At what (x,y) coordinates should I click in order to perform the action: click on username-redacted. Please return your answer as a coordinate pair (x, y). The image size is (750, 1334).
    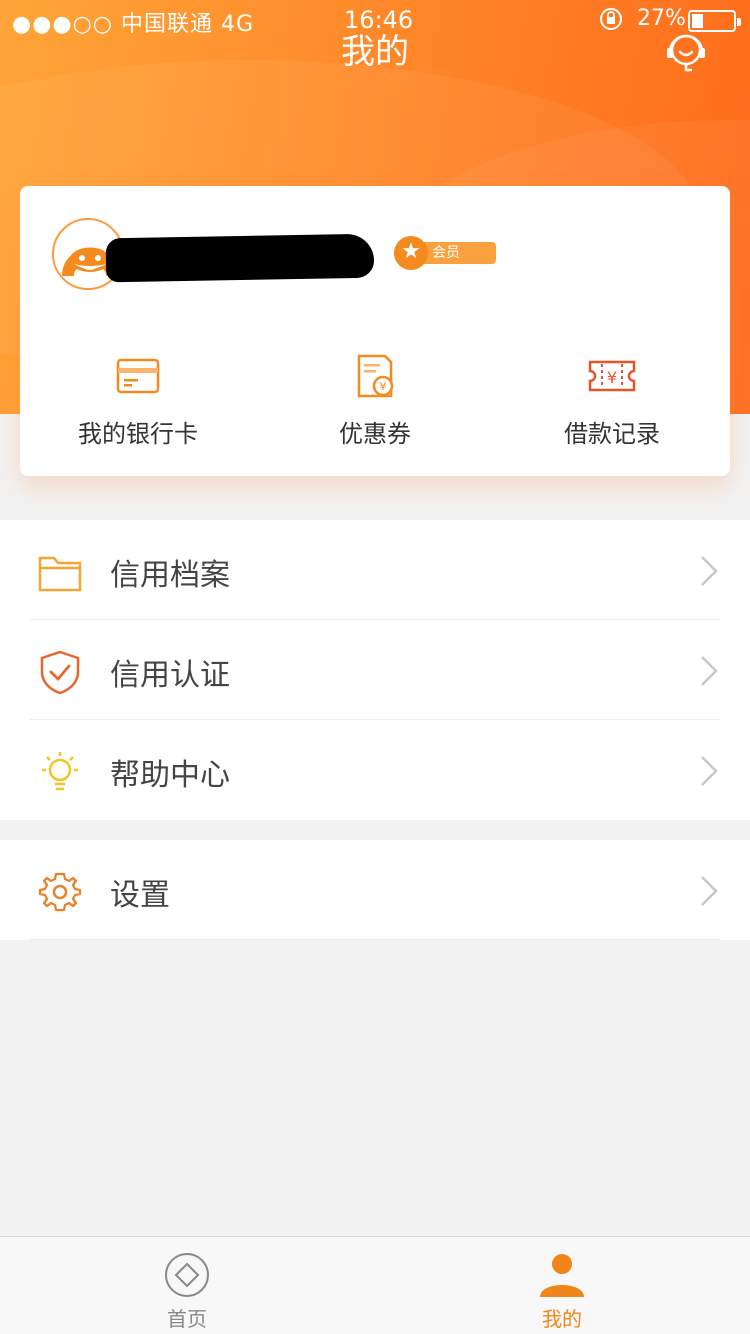
    Looking at the image, I should click on (240, 258).